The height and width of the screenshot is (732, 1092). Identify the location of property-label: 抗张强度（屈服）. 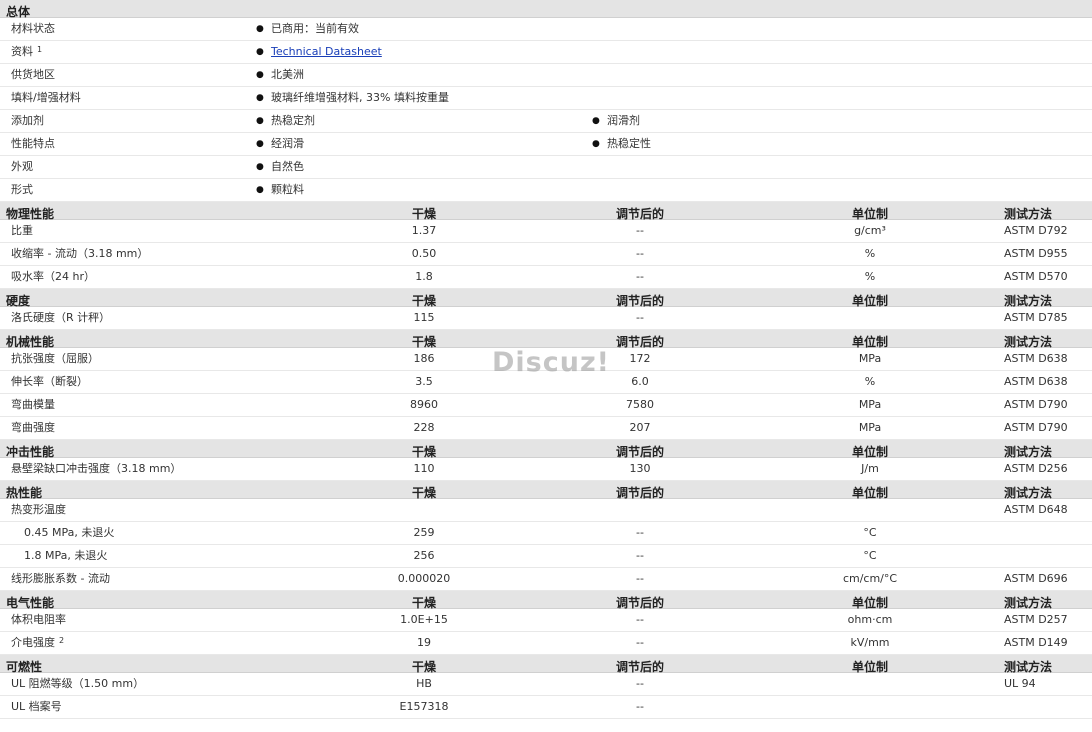
(55, 358).